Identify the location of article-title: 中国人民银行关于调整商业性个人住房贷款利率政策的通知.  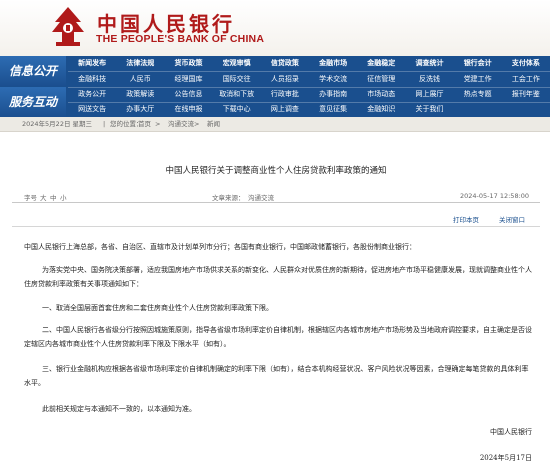
(276, 171).